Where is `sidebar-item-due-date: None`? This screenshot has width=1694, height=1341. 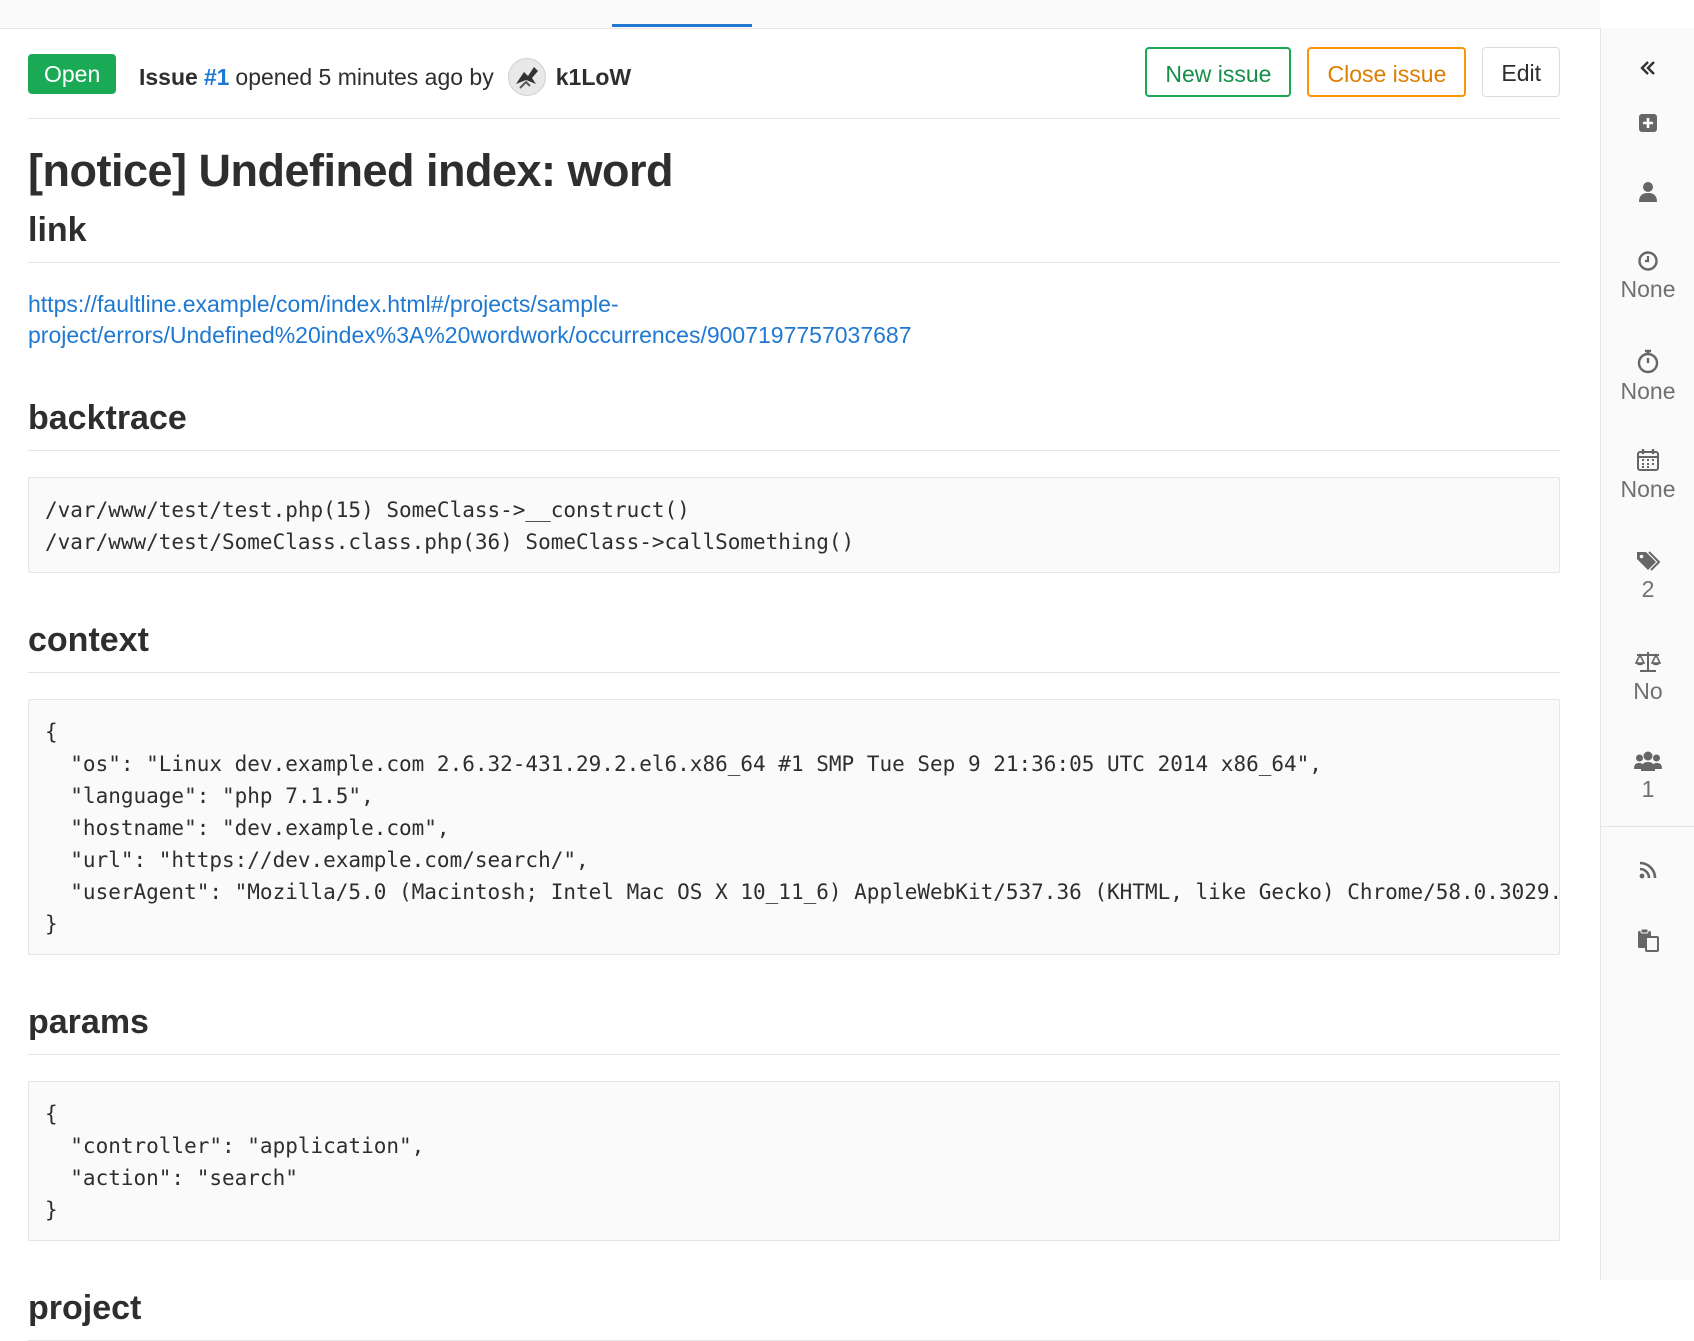
sidebar-item-due-date: None is located at coordinates (1647, 475).